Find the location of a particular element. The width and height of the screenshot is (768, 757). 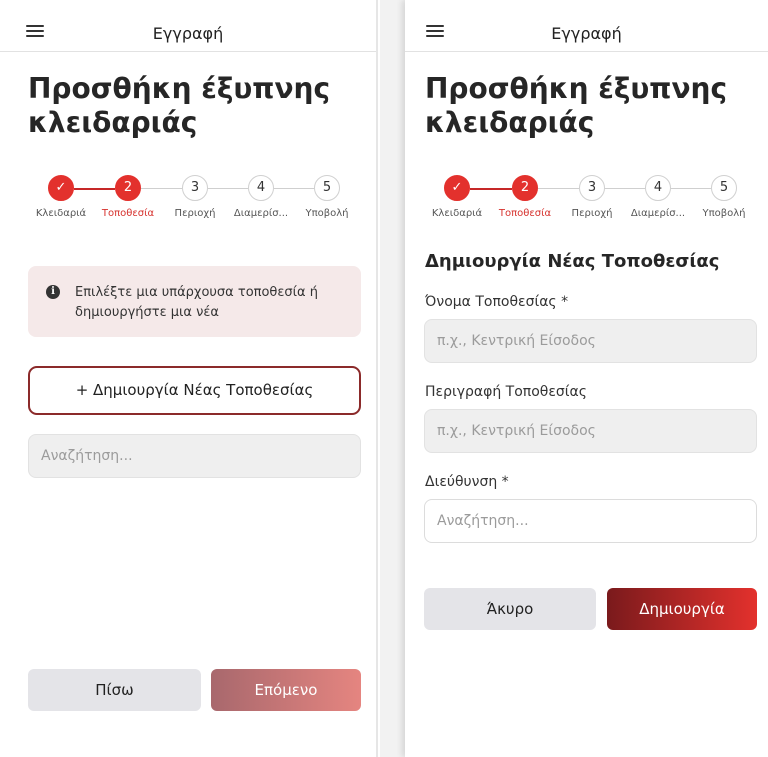

location-name-label: Όνομα Τοποθεσίας * is located at coordinates (497, 302).